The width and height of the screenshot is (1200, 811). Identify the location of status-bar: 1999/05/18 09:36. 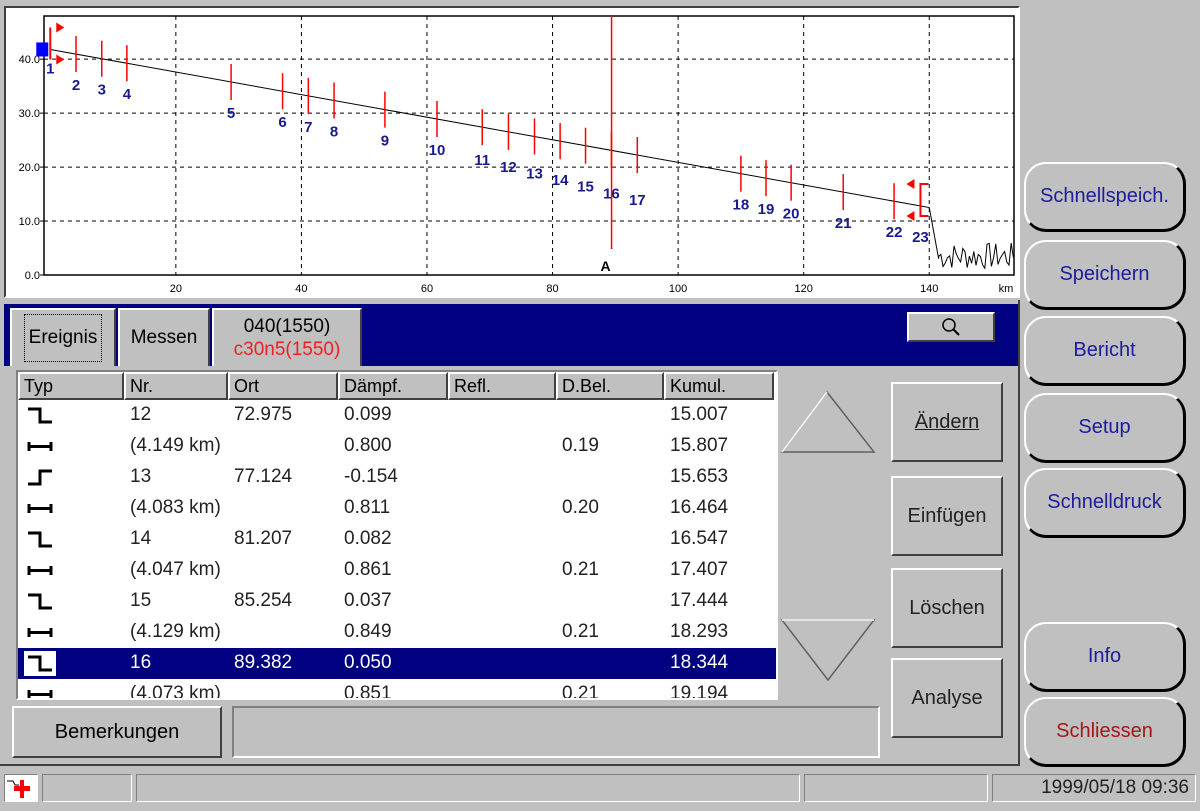
(600, 790).